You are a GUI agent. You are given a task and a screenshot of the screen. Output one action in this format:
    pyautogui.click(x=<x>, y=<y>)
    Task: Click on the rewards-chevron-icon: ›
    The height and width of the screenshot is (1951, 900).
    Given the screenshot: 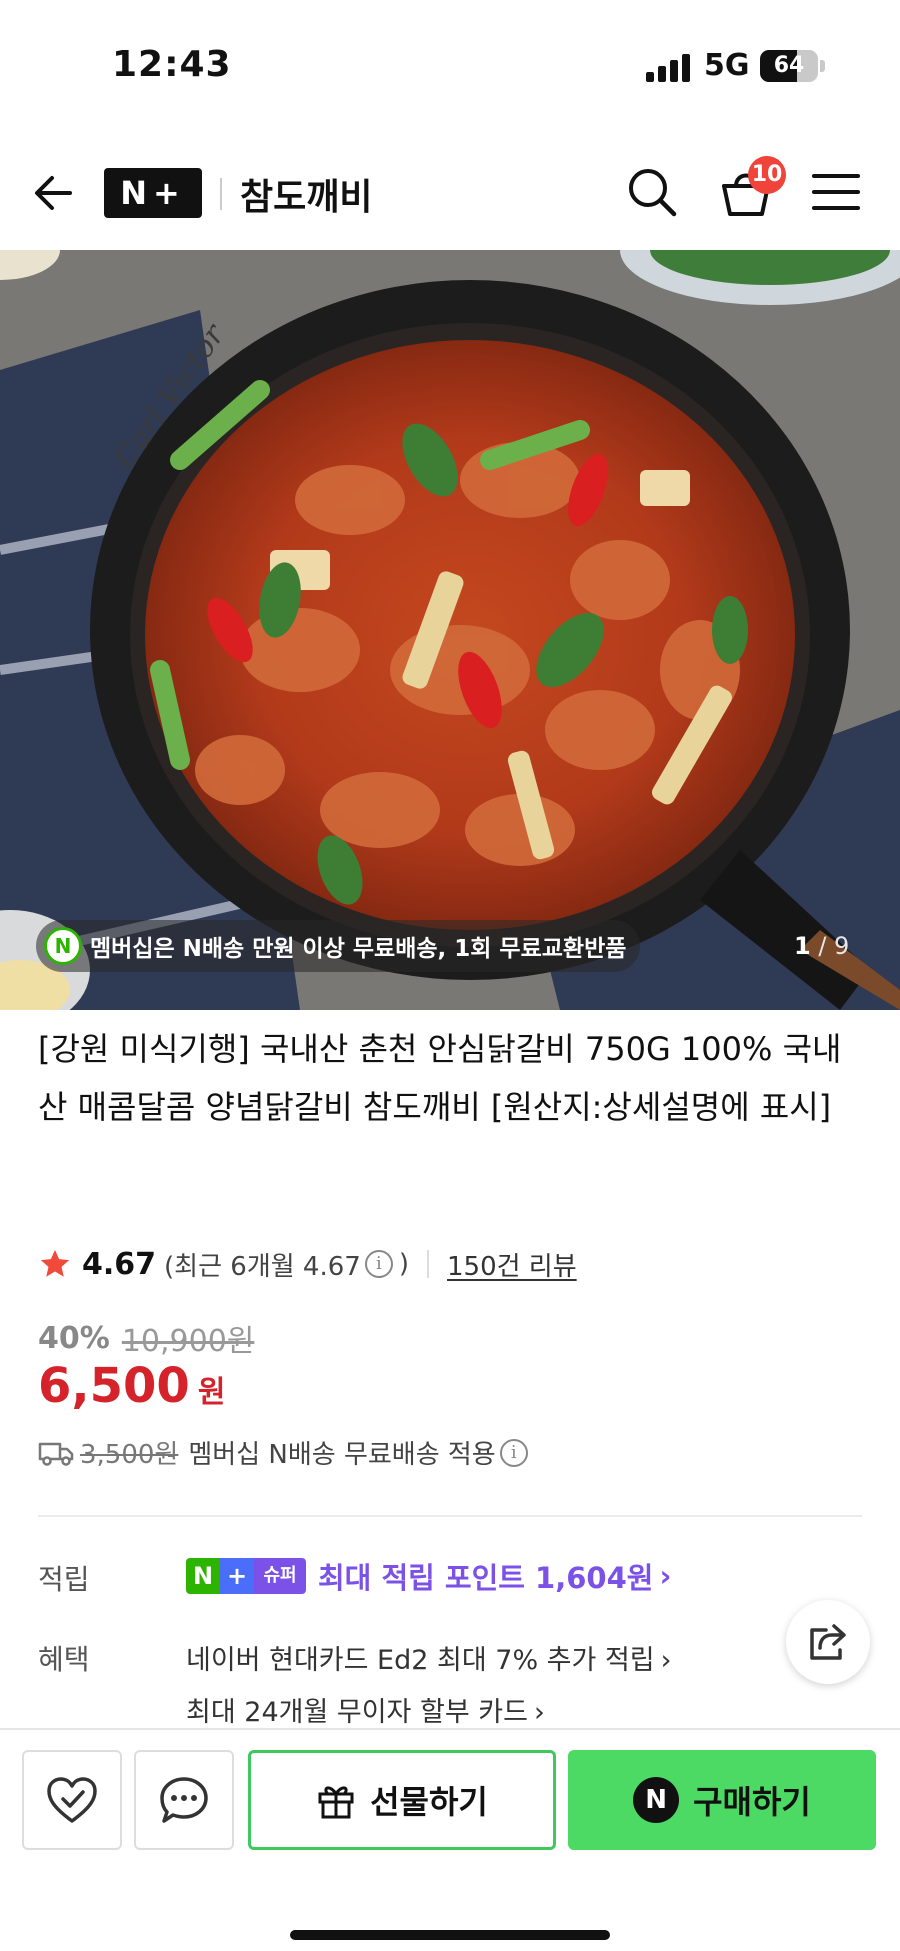 What is the action you would take?
    pyautogui.click(x=665, y=1576)
    